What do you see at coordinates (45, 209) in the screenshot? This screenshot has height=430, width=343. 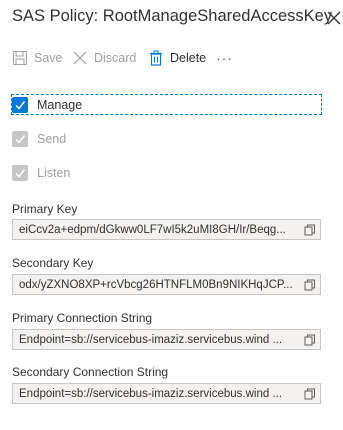 I see `primary-key-label: Primary Key` at bounding box center [45, 209].